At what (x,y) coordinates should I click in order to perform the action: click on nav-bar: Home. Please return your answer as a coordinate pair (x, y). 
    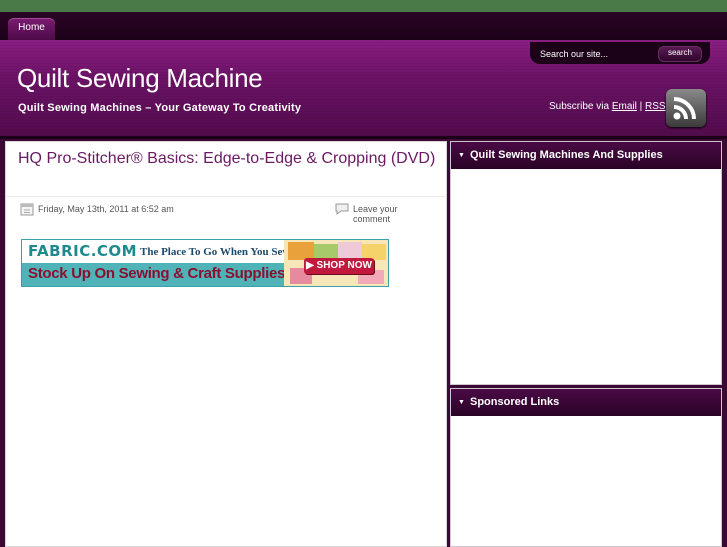
    Looking at the image, I should click on (363, 26).